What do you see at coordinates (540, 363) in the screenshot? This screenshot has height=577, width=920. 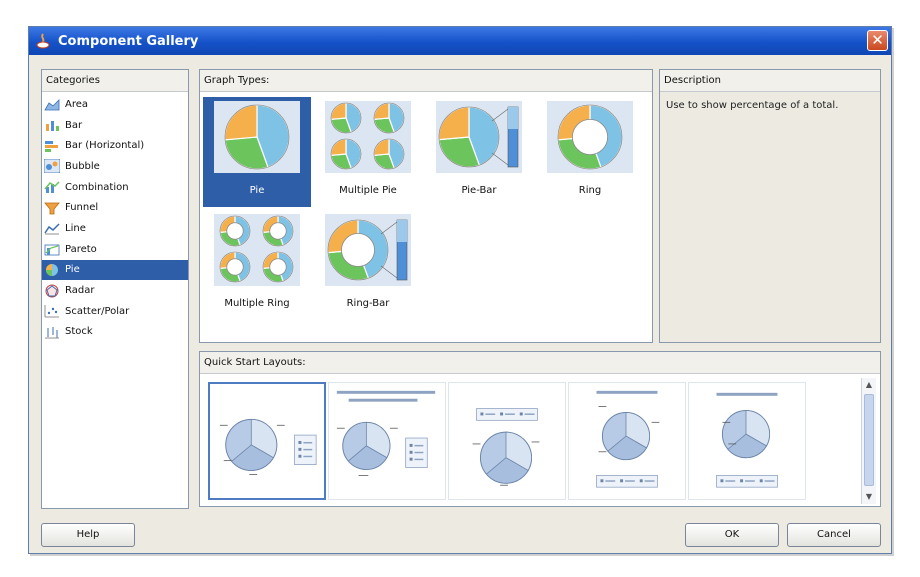 I see `quick-start-header: Quick Start Layouts:` at bounding box center [540, 363].